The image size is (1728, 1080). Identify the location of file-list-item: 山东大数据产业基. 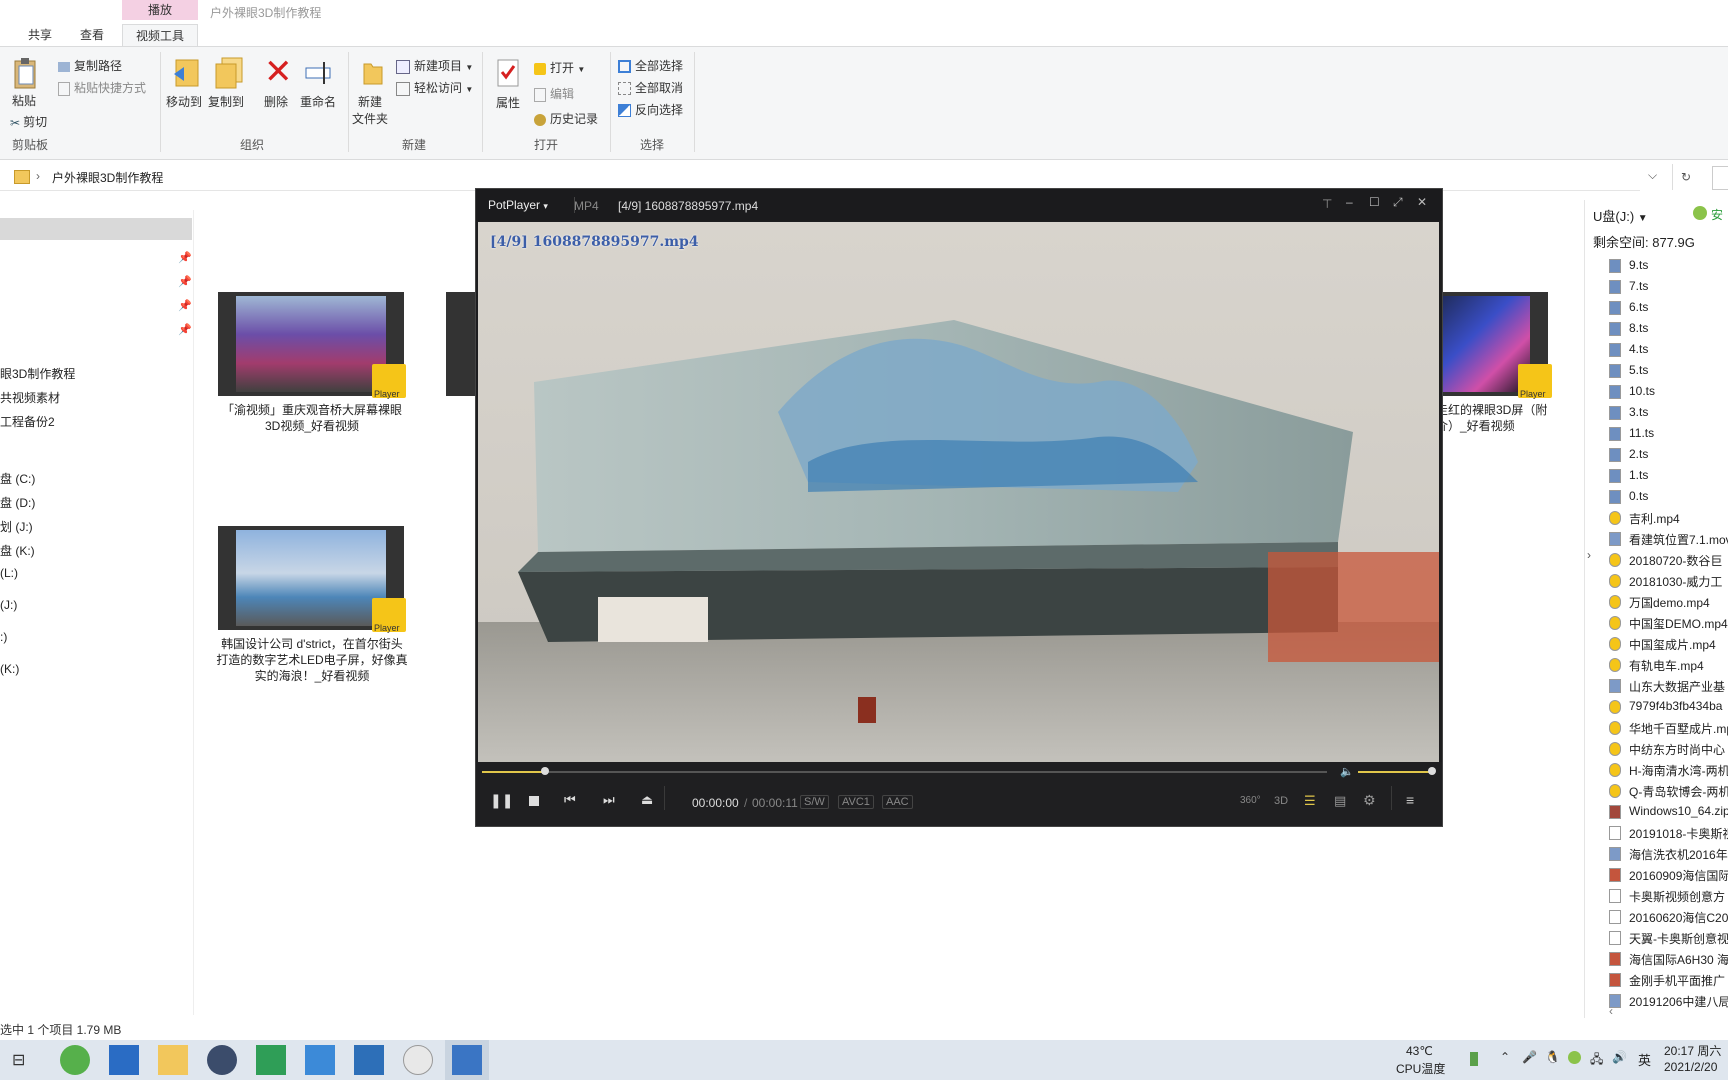
(1677, 686).